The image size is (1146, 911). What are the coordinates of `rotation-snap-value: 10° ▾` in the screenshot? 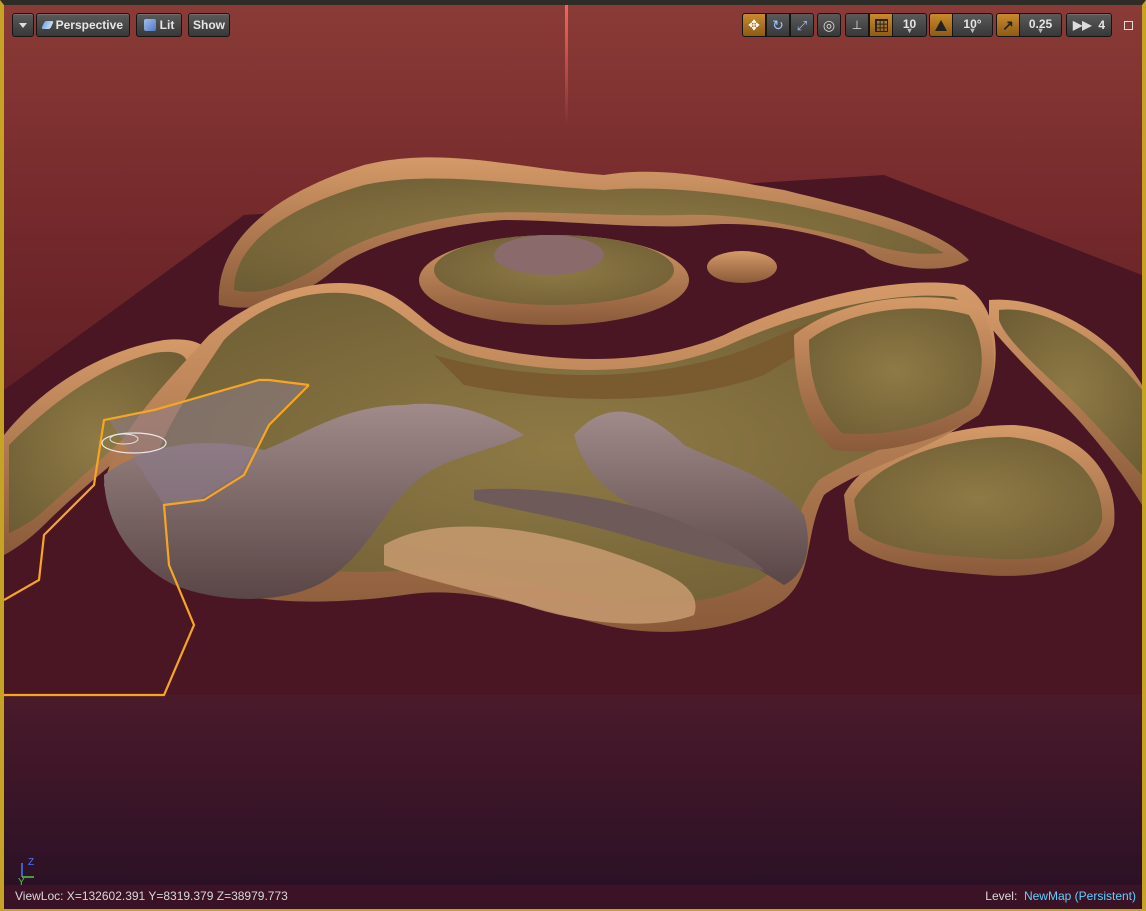 It's located at (973, 25).